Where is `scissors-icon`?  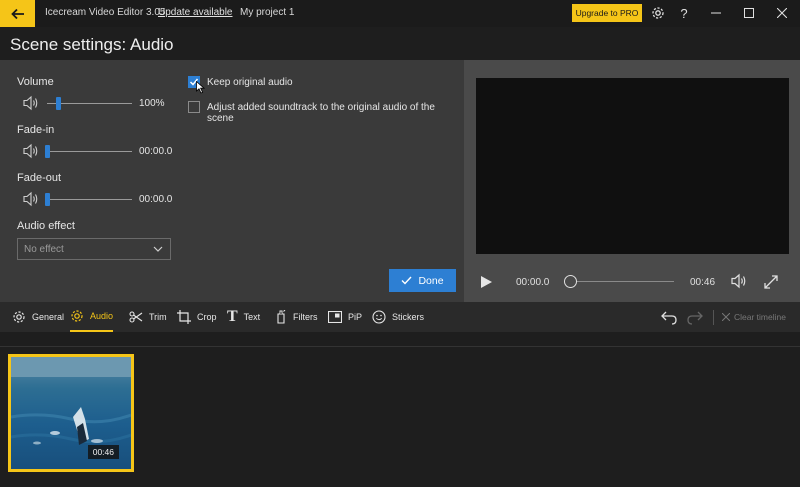 scissors-icon is located at coordinates (136, 317).